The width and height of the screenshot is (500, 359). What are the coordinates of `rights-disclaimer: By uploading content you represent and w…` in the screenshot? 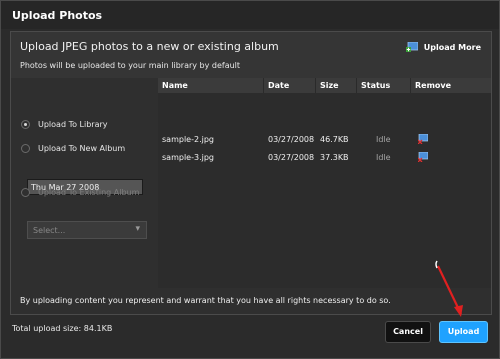 It's located at (205, 300).